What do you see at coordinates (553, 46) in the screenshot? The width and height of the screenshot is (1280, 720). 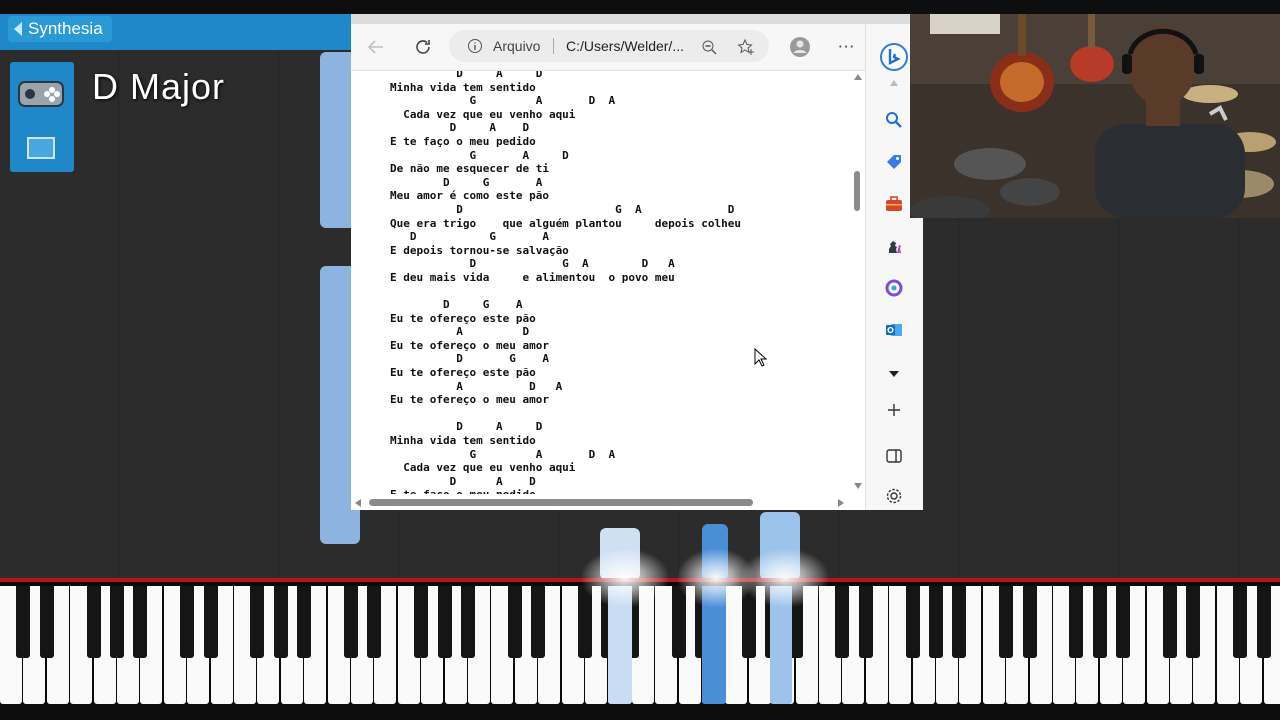 I see `omnibox-separator` at bounding box center [553, 46].